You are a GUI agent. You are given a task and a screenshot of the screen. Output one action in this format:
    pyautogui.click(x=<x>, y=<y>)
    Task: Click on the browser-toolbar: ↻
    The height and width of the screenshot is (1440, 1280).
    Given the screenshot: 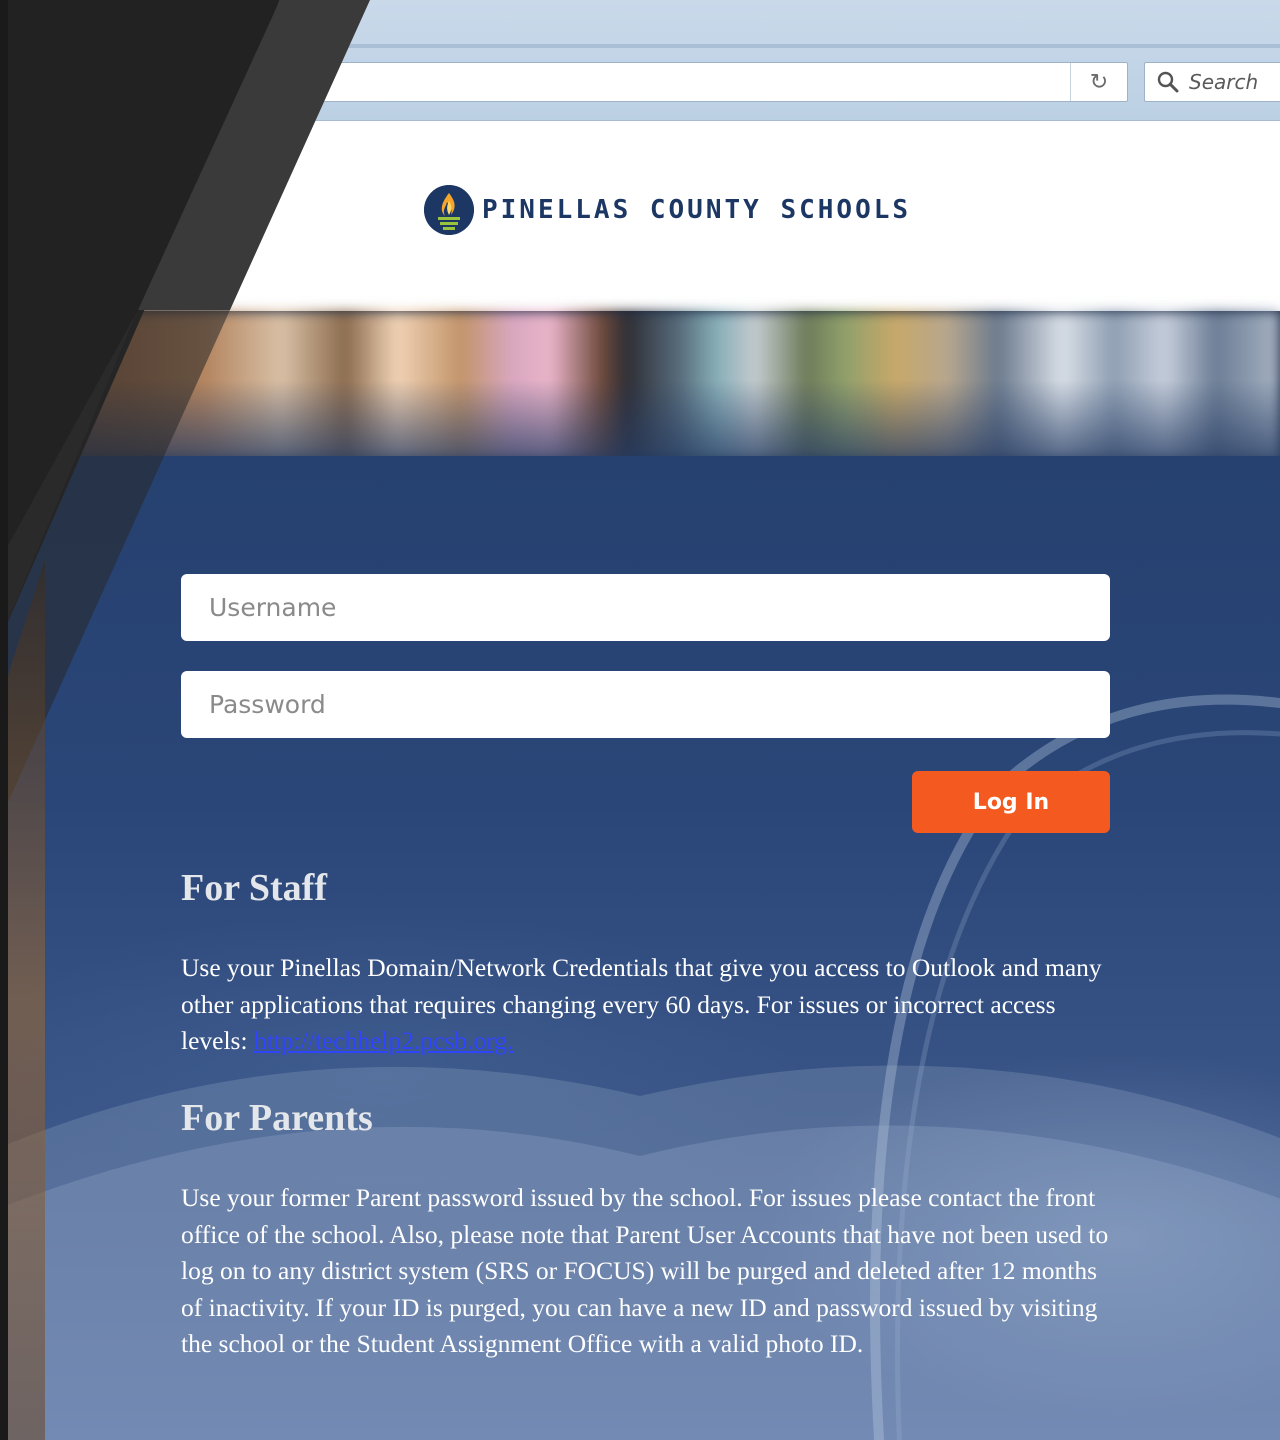 What is the action you would take?
    pyautogui.click(x=640, y=60)
    